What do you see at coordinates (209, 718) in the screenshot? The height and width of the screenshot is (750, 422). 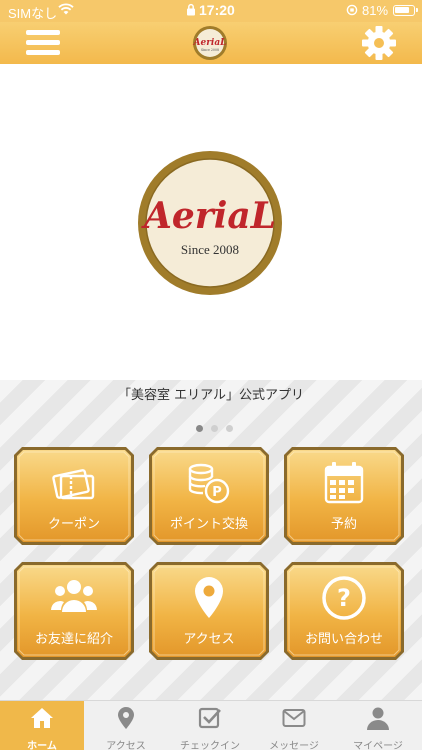 I see `checkin-icon` at bounding box center [209, 718].